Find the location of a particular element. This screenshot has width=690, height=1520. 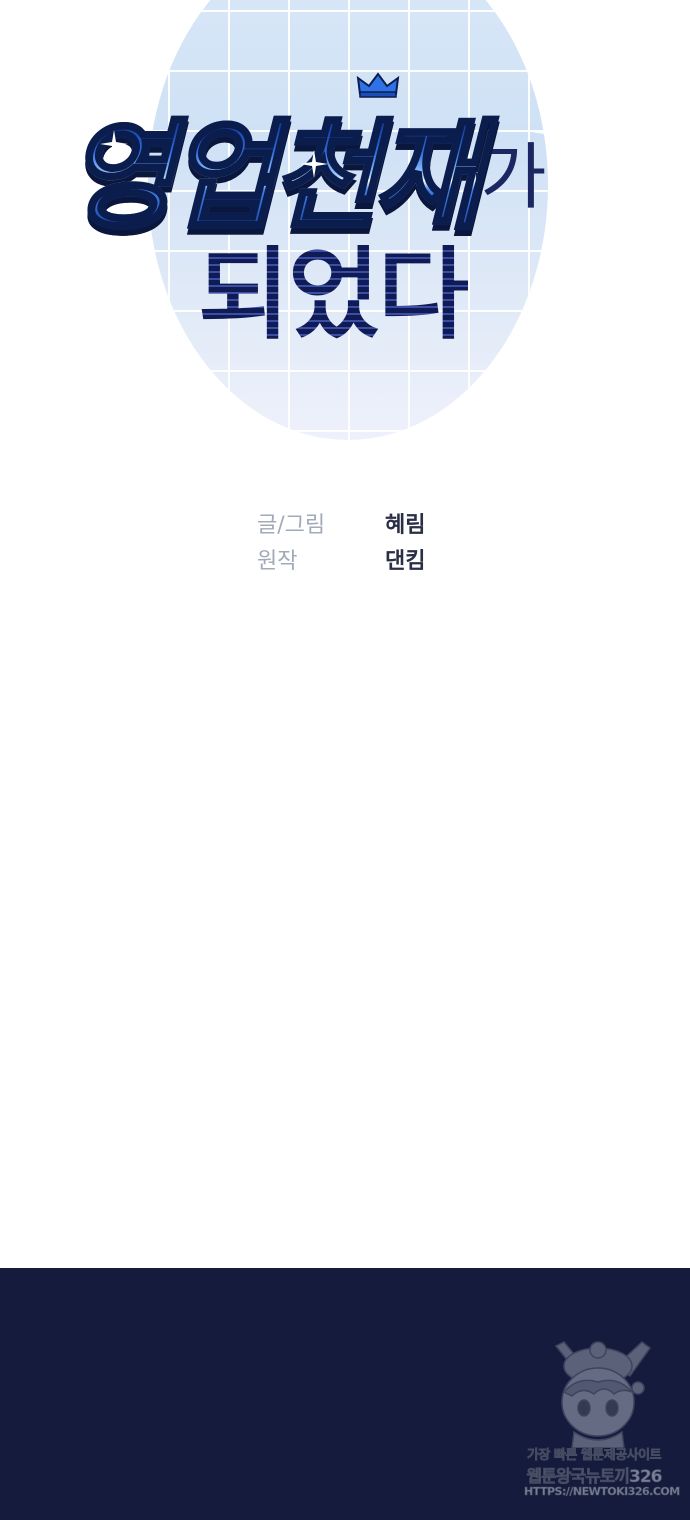

watermark-tagline: 가장 빠른 웹툰제공사이트 is located at coordinates (594, 1456).